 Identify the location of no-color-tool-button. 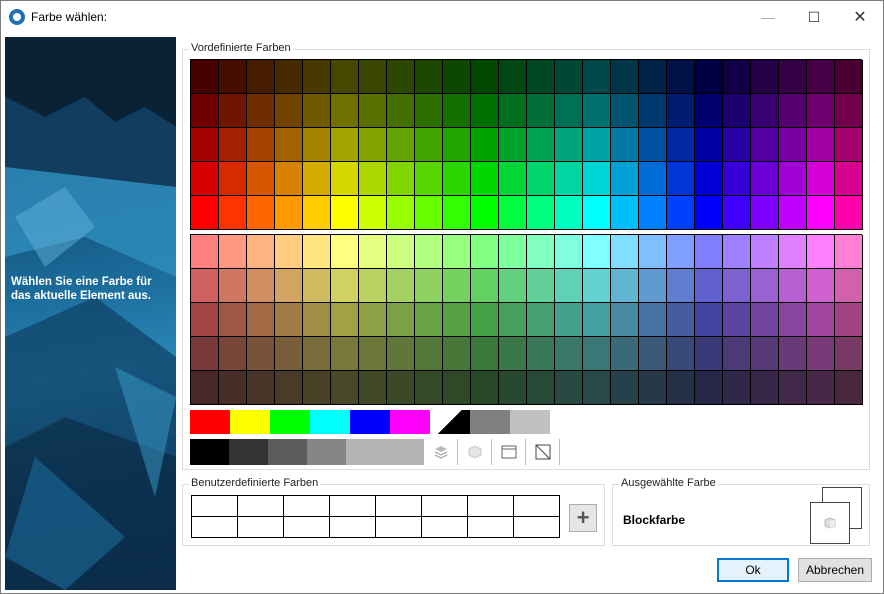
(543, 452).